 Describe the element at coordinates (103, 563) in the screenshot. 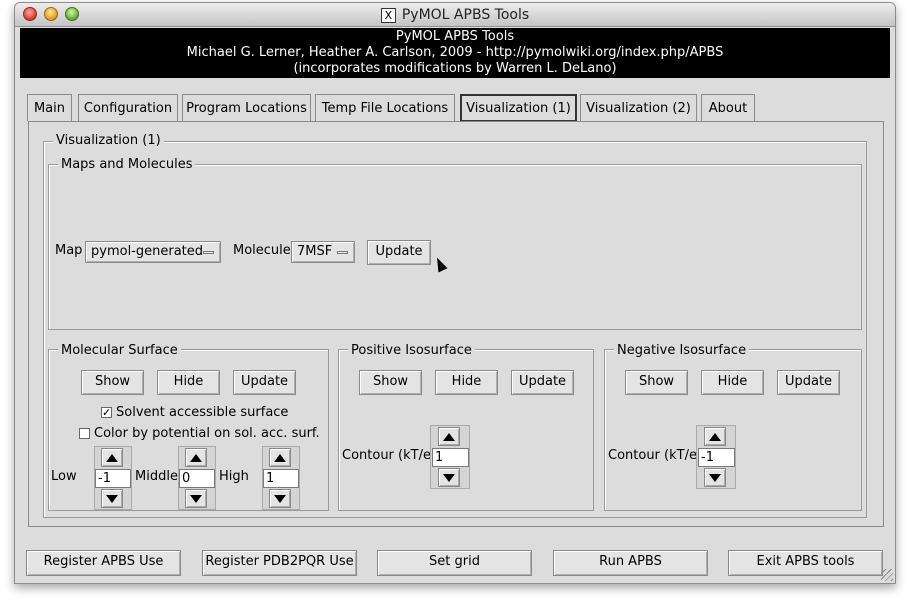

I see `register-apbs-button: Register APBS Use` at that location.